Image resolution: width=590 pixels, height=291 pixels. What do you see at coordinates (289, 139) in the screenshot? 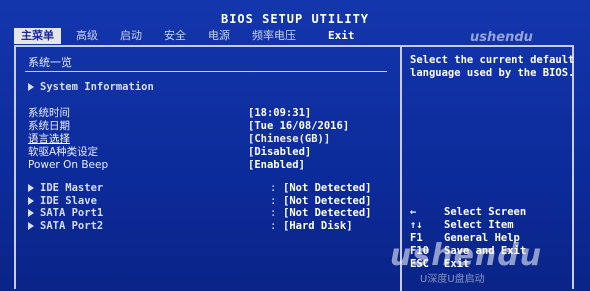
I see `setting-value: [Chinese(GB)]` at bounding box center [289, 139].